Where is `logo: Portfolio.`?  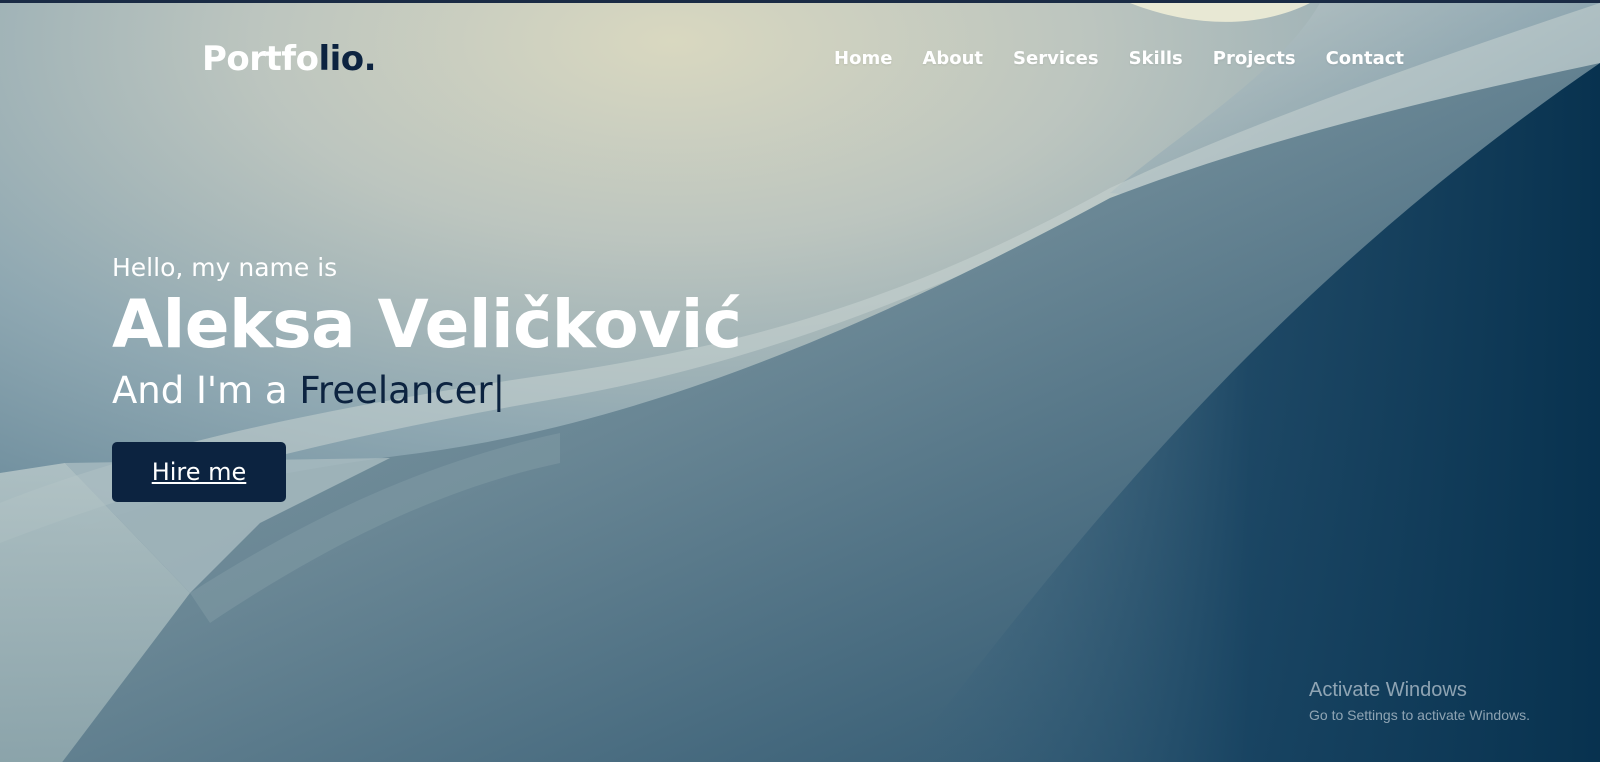
logo: Portfolio. is located at coordinates (289, 59).